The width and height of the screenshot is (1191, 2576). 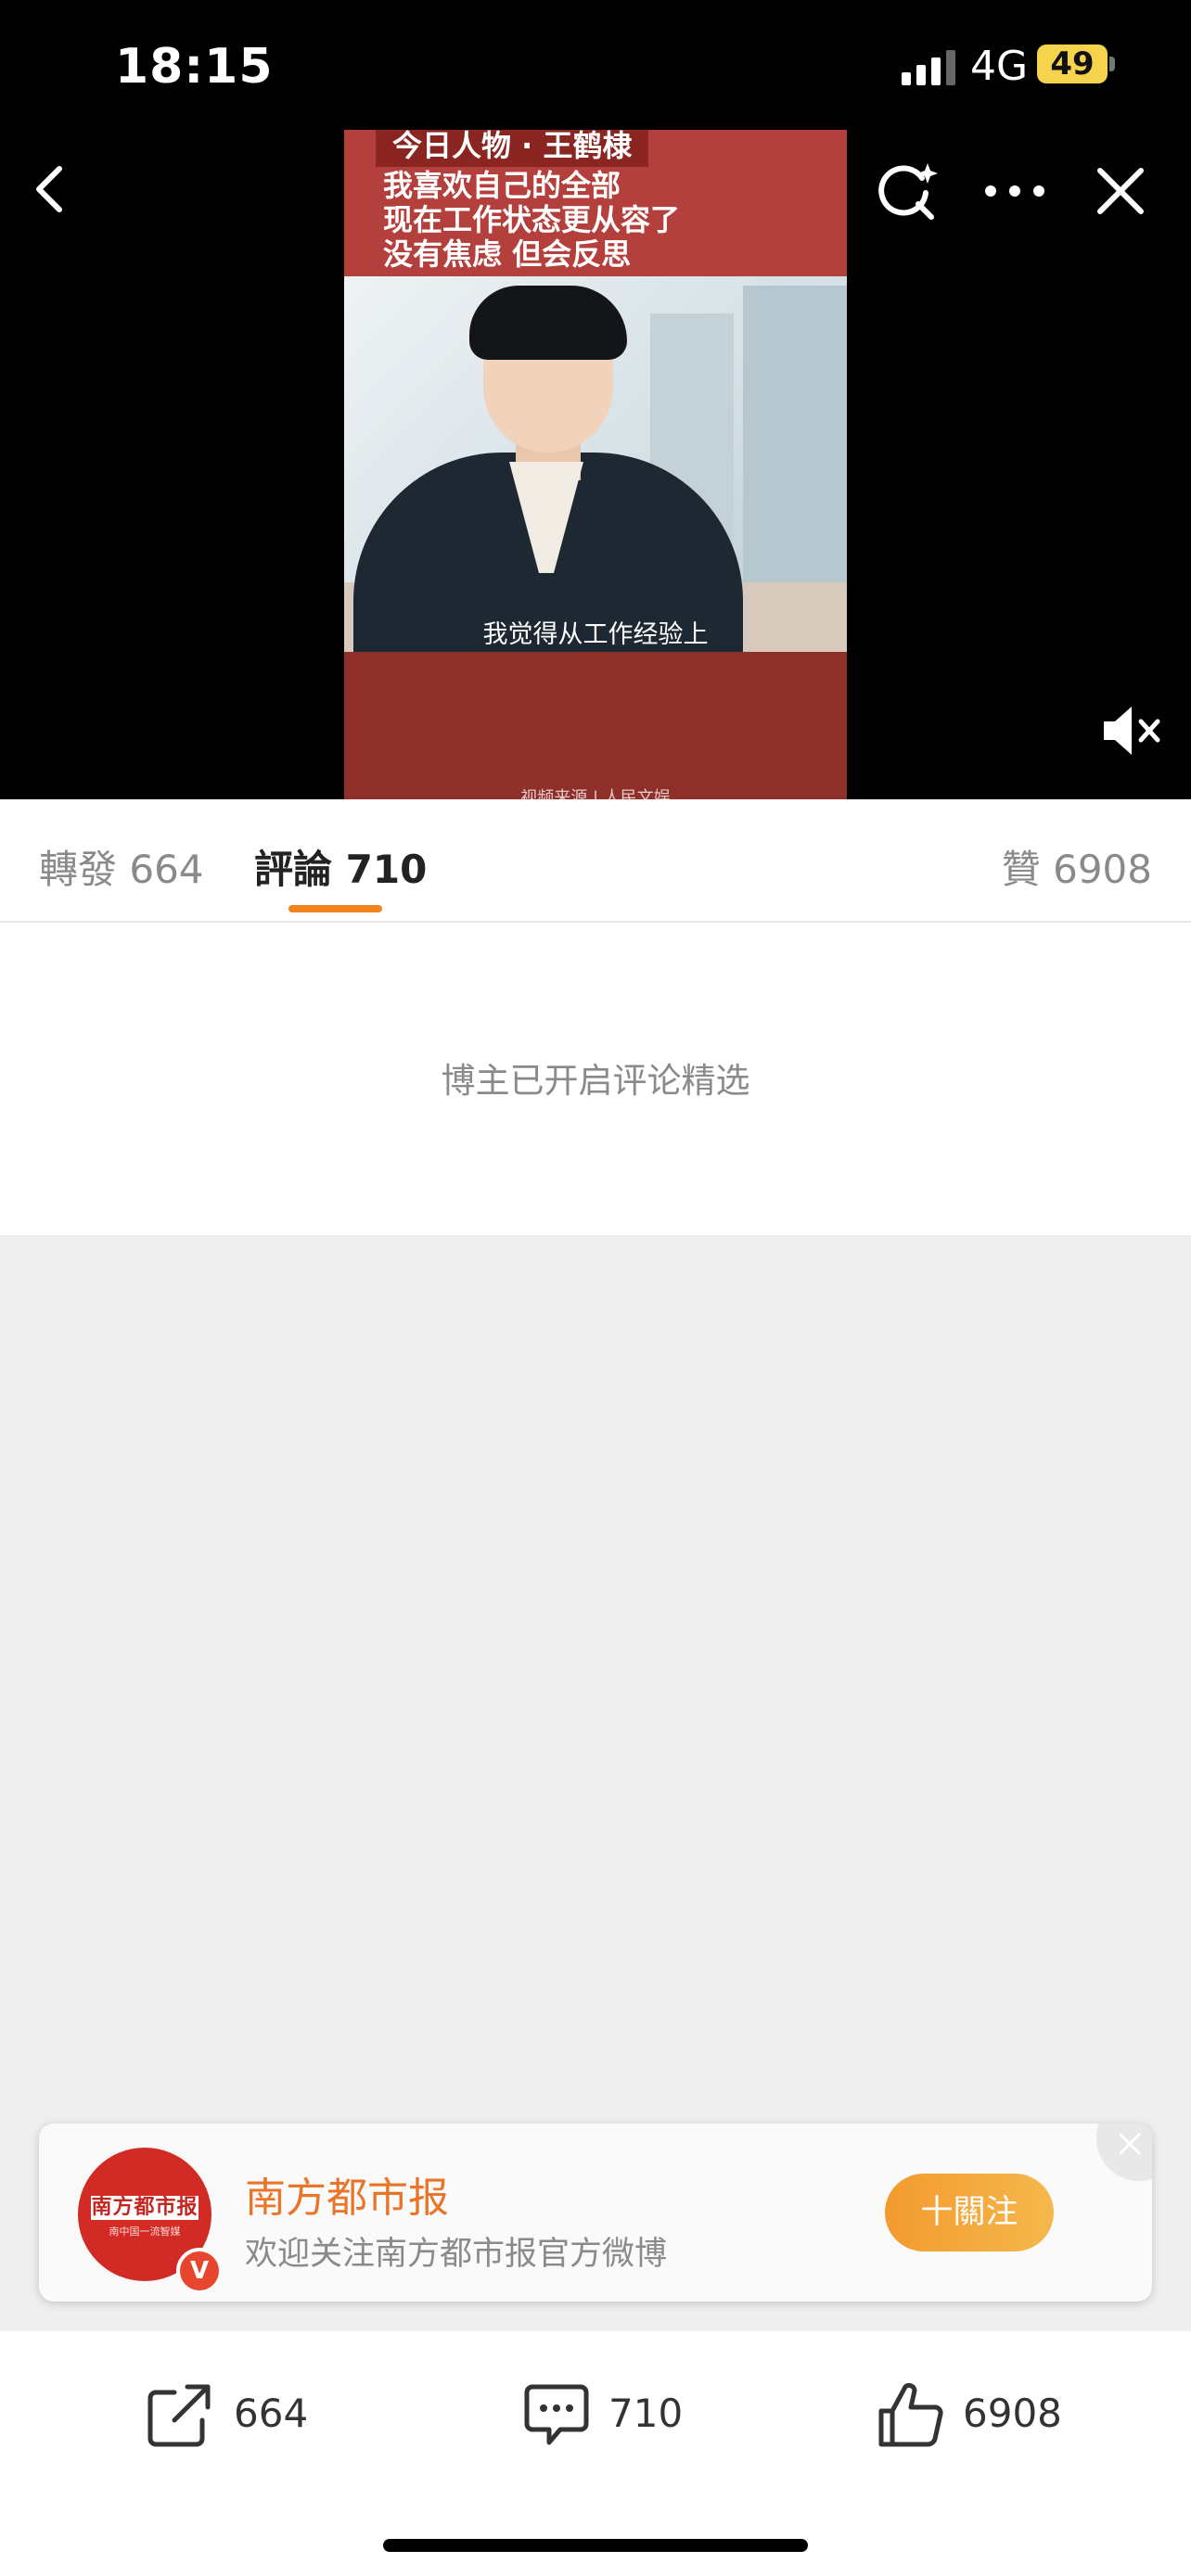 What do you see at coordinates (595, 2212) in the screenshot?
I see `follow-suggestion-card: 南方都市报 南中国一流智媒 V 南方都市报 欢迎关注南方都市报官方微博 十關注` at bounding box center [595, 2212].